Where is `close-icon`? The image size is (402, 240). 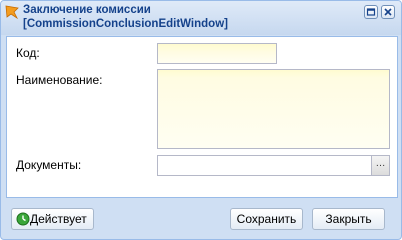
close-icon is located at coordinates (388, 12).